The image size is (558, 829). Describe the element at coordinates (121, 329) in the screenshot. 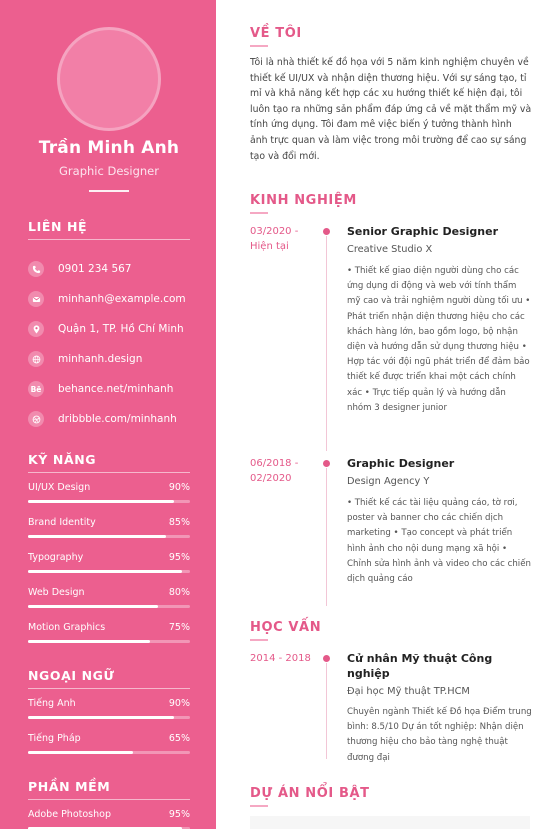

I see `contact-location-text: Quận 1, TP. Hồ Chí Minh` at that location.